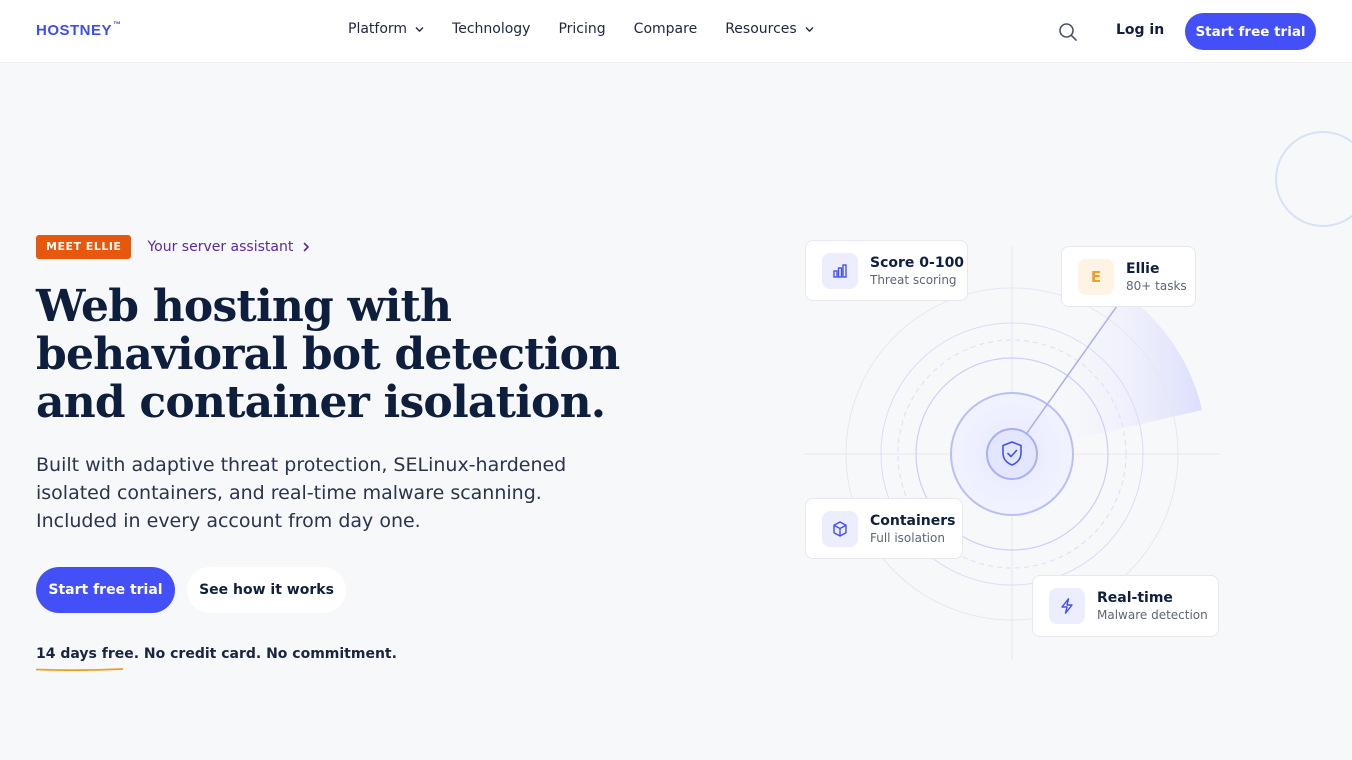  I want to click on meet-ellie-badge: MEET ELLIE, so click(84, 247).